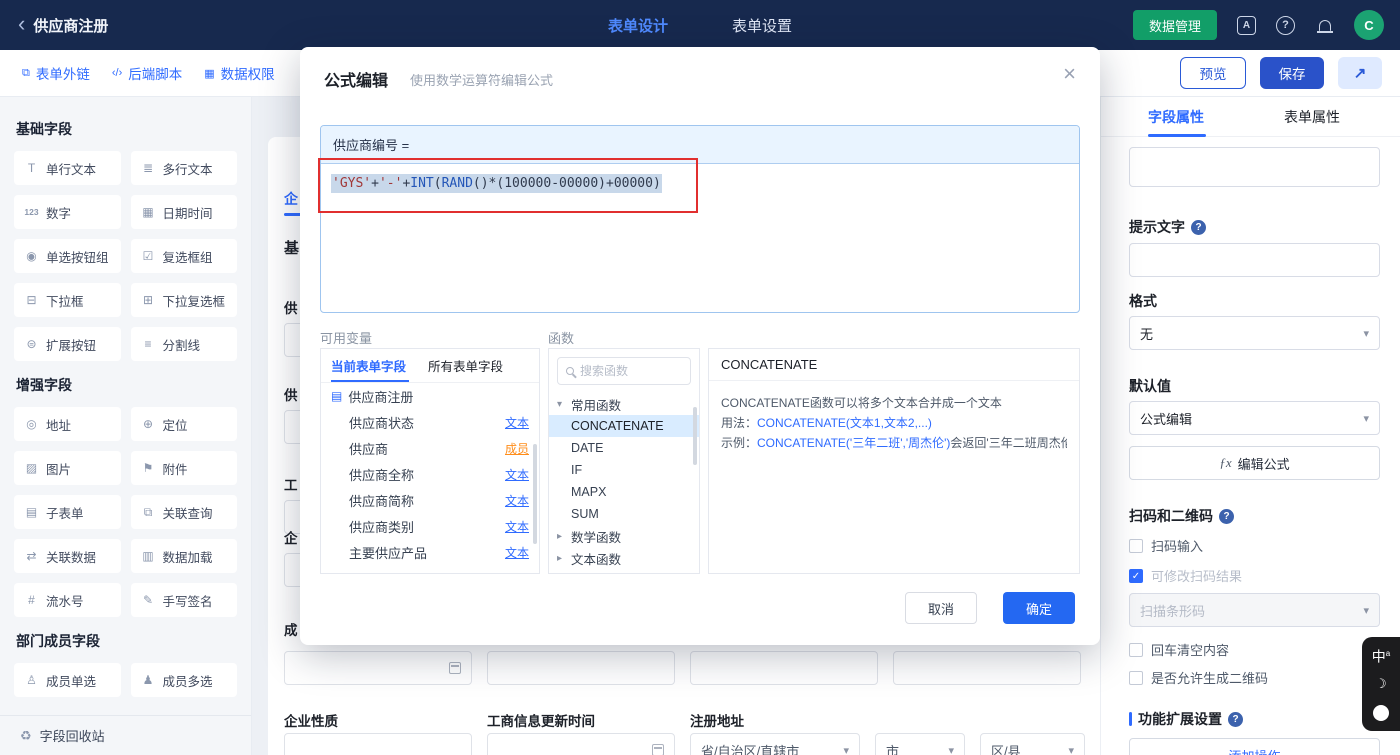 The width and height of the screenshot is (1400, 755). I want to click on field-member-single: ♙ 成员单选, so click(67, 680).